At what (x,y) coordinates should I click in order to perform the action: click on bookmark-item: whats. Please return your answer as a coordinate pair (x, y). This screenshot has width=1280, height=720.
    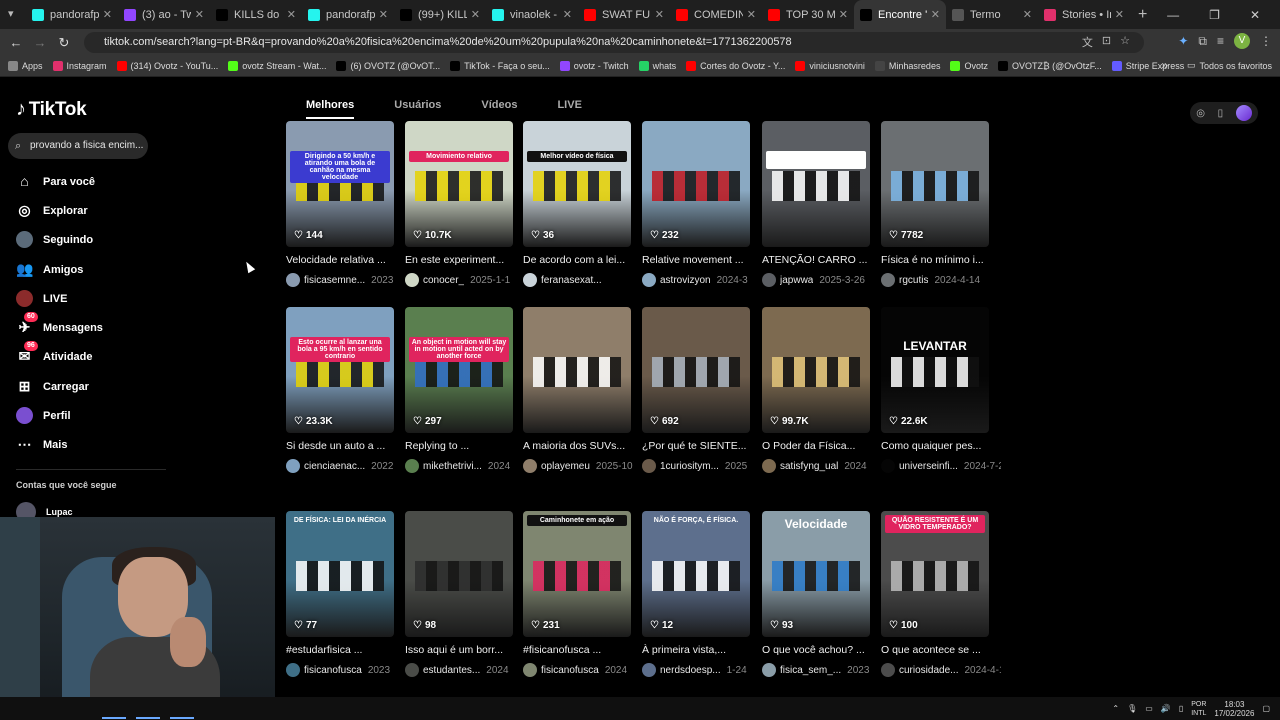
    Looking at the image, I should click on (657, 66).